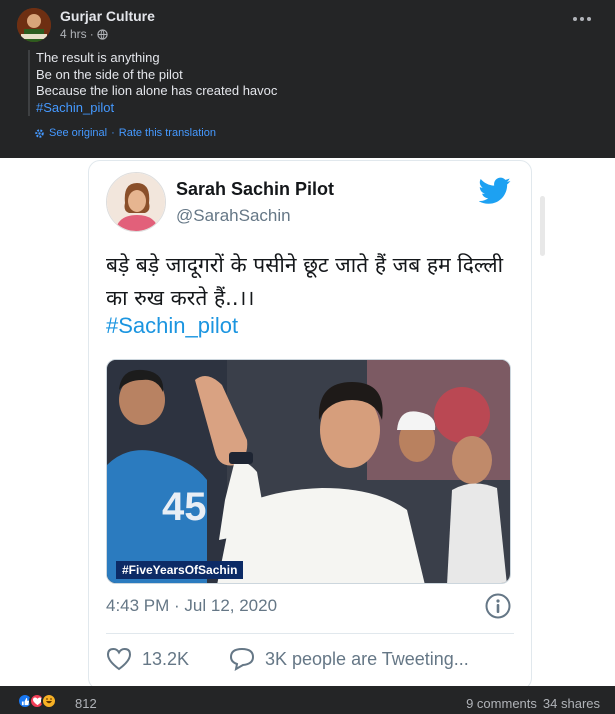 The image size is (615, 714). What do you see at coordinates (255, 189) in the screenshot?
I see `tweet-display-name: Sarah Sachin Pilot` at bounding box center [255, 189].